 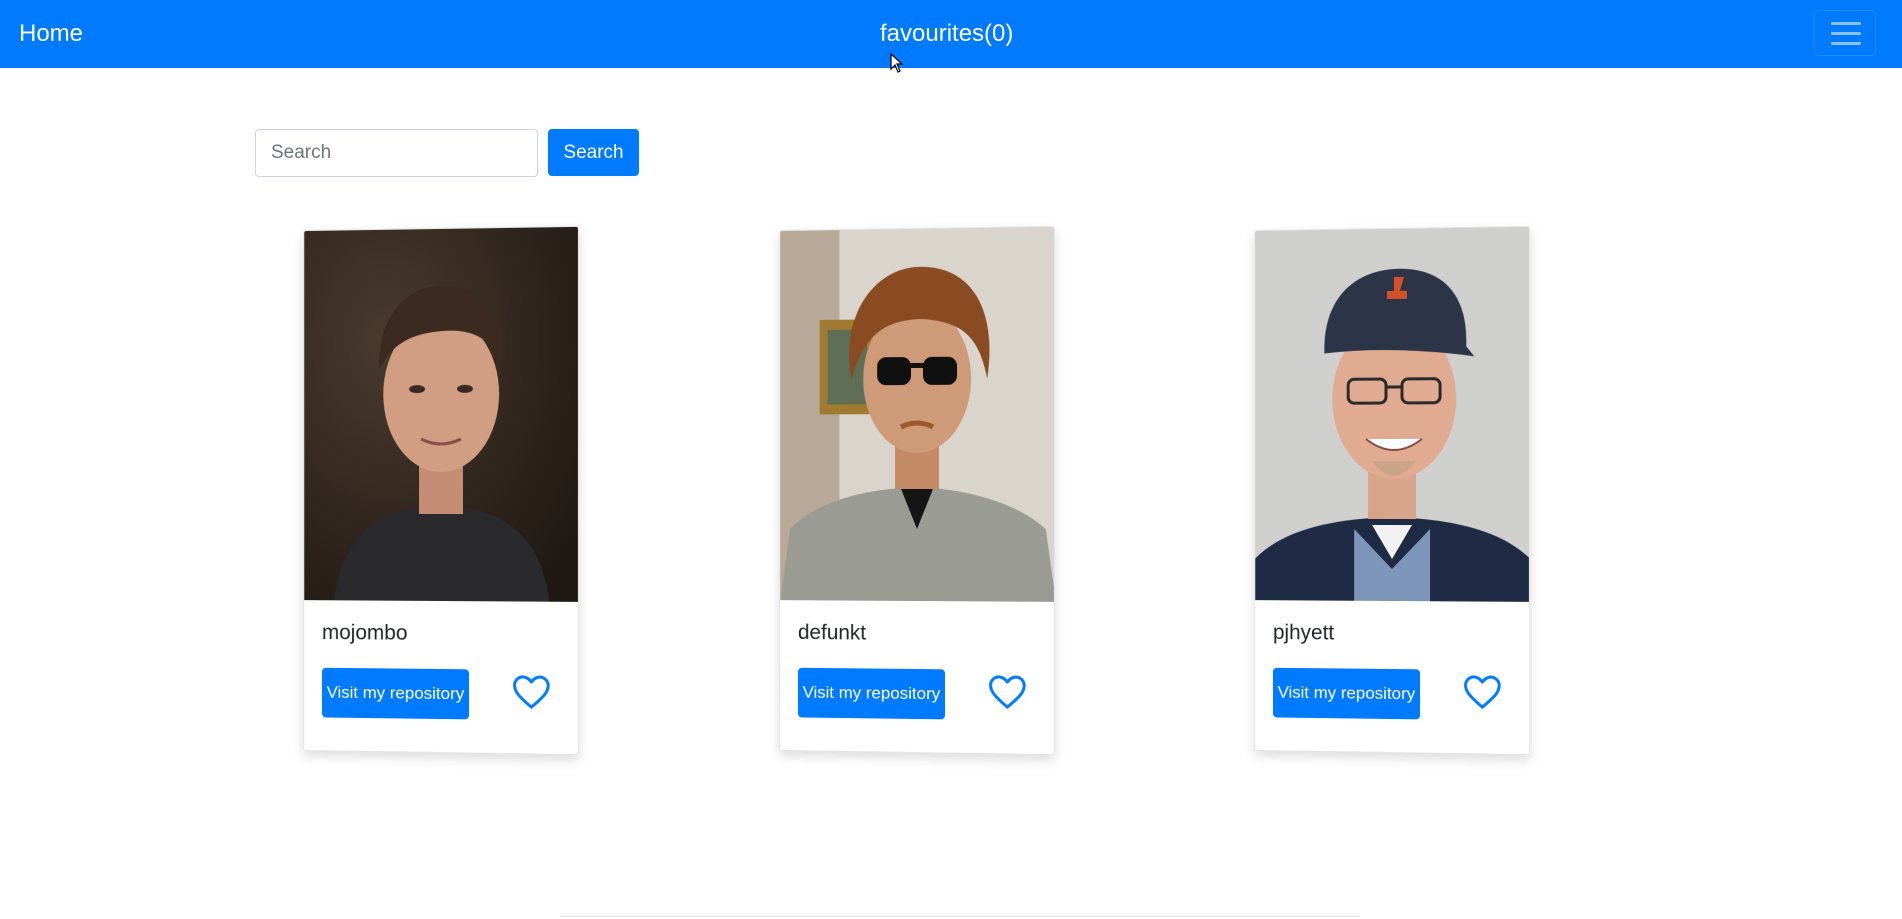 What do you see at coordinates (832, 633) in the screenshot?
I see `card-username: defunkt` at bounding box center [832, 633].